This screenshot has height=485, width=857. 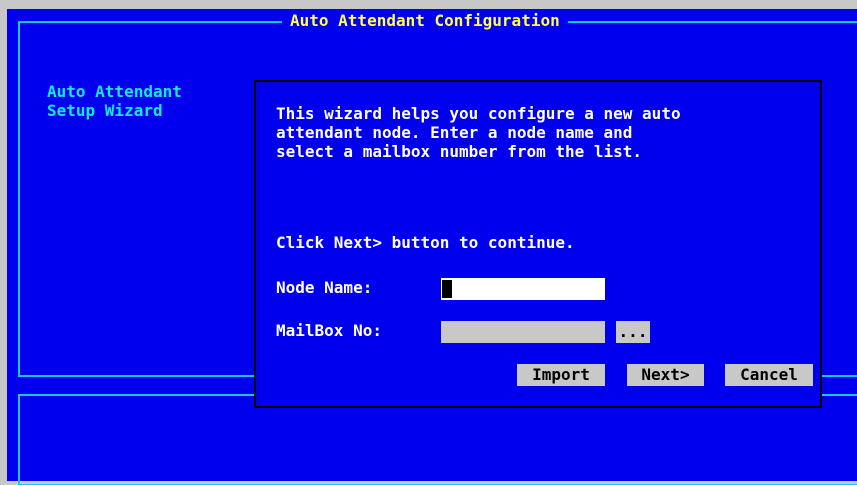 I want to click on left-window-edge, so click(x=3, y=242).